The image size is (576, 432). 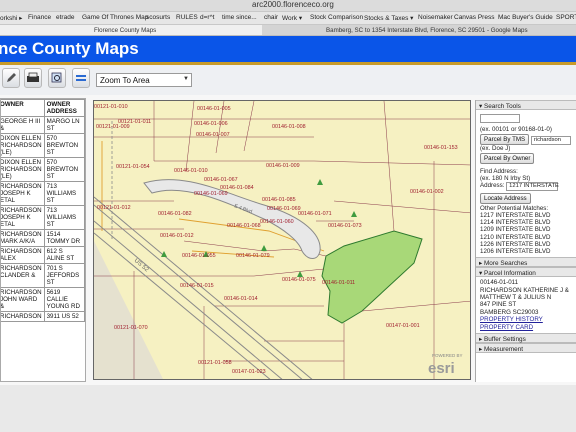 What do you see at coordinates (64, 145) in the screenshot?
I see `owner-address-cell: 570 BREWTON ST` at bounding box center [64, 145].